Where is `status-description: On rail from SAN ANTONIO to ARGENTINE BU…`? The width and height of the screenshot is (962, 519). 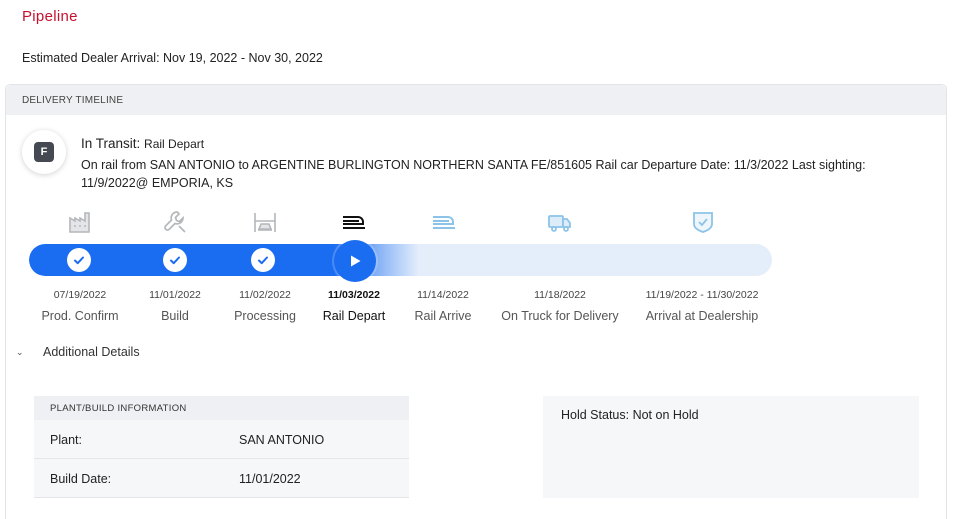
status-description: On rail from SAN ANTONIO to ARGENTINE BU… is located at coordinates (473, 174).